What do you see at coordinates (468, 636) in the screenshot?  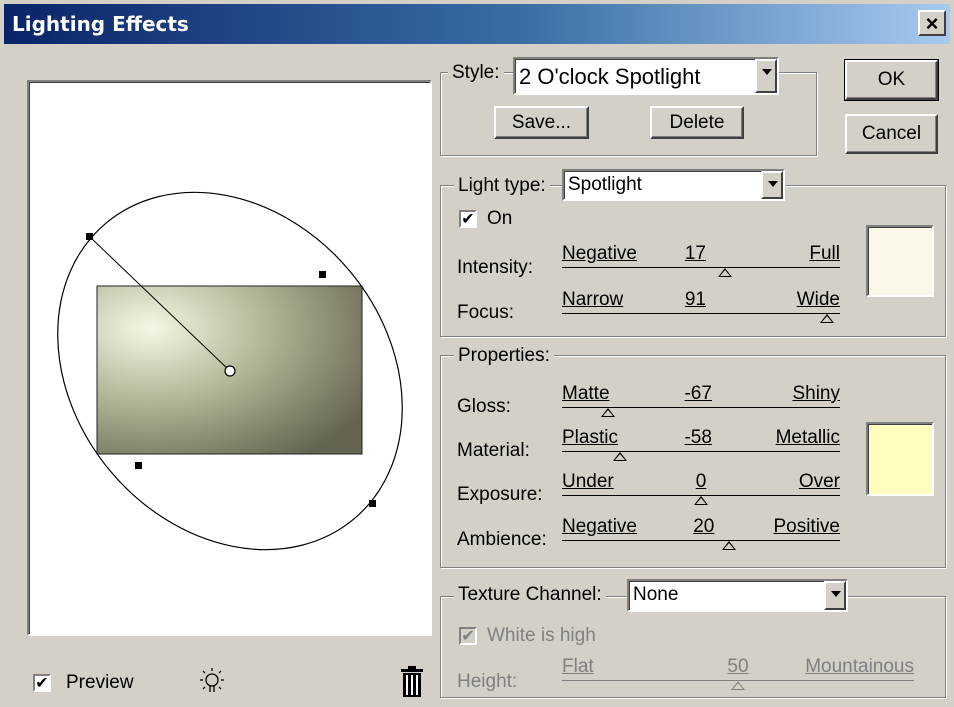 I see `white-is-high-checkbox: ✔` at bounding box center [468, 636].